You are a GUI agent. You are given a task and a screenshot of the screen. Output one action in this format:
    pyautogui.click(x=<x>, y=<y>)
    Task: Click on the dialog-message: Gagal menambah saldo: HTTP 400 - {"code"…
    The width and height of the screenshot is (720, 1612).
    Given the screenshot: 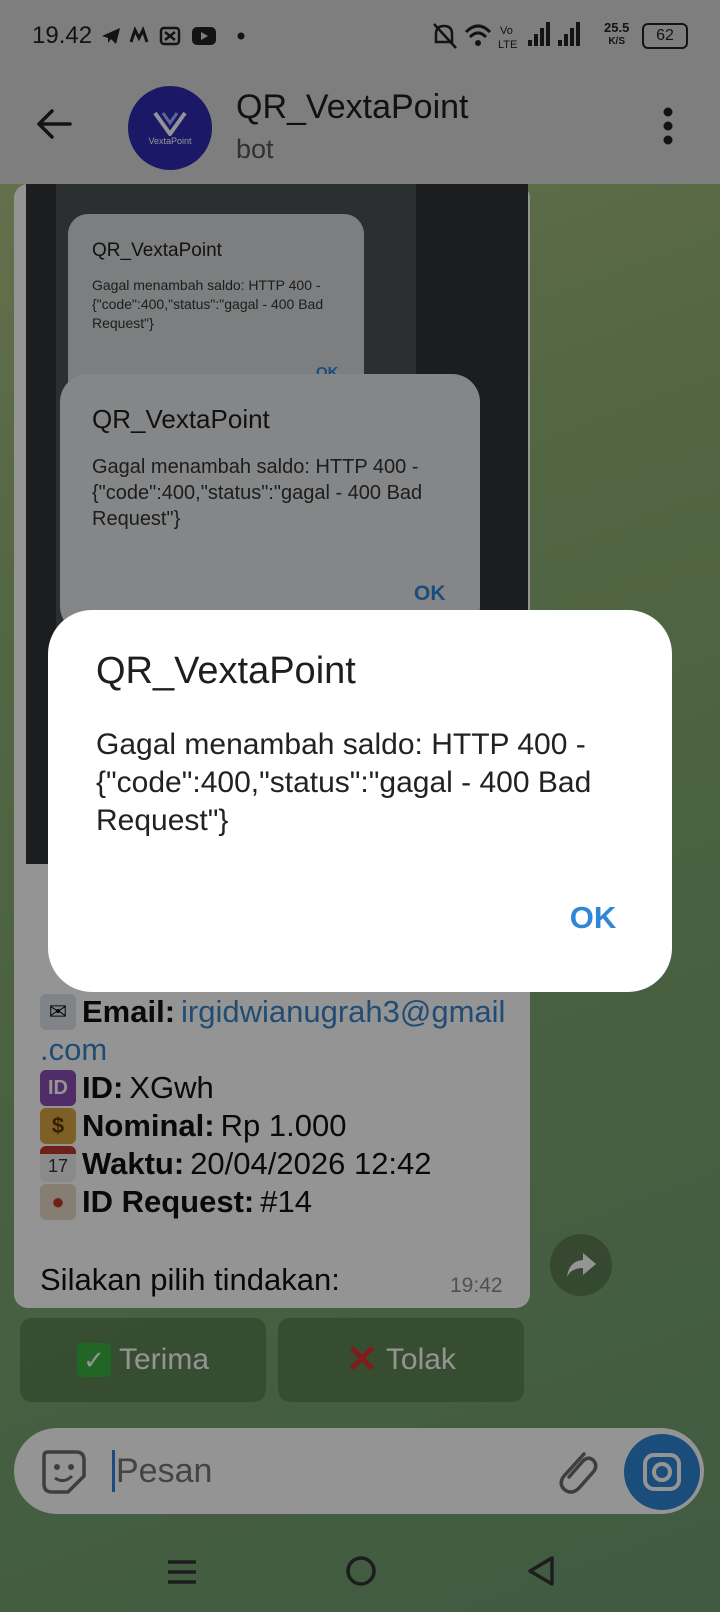 What is the action you would take?
    pyautogui.click(x=344, y=782)
    